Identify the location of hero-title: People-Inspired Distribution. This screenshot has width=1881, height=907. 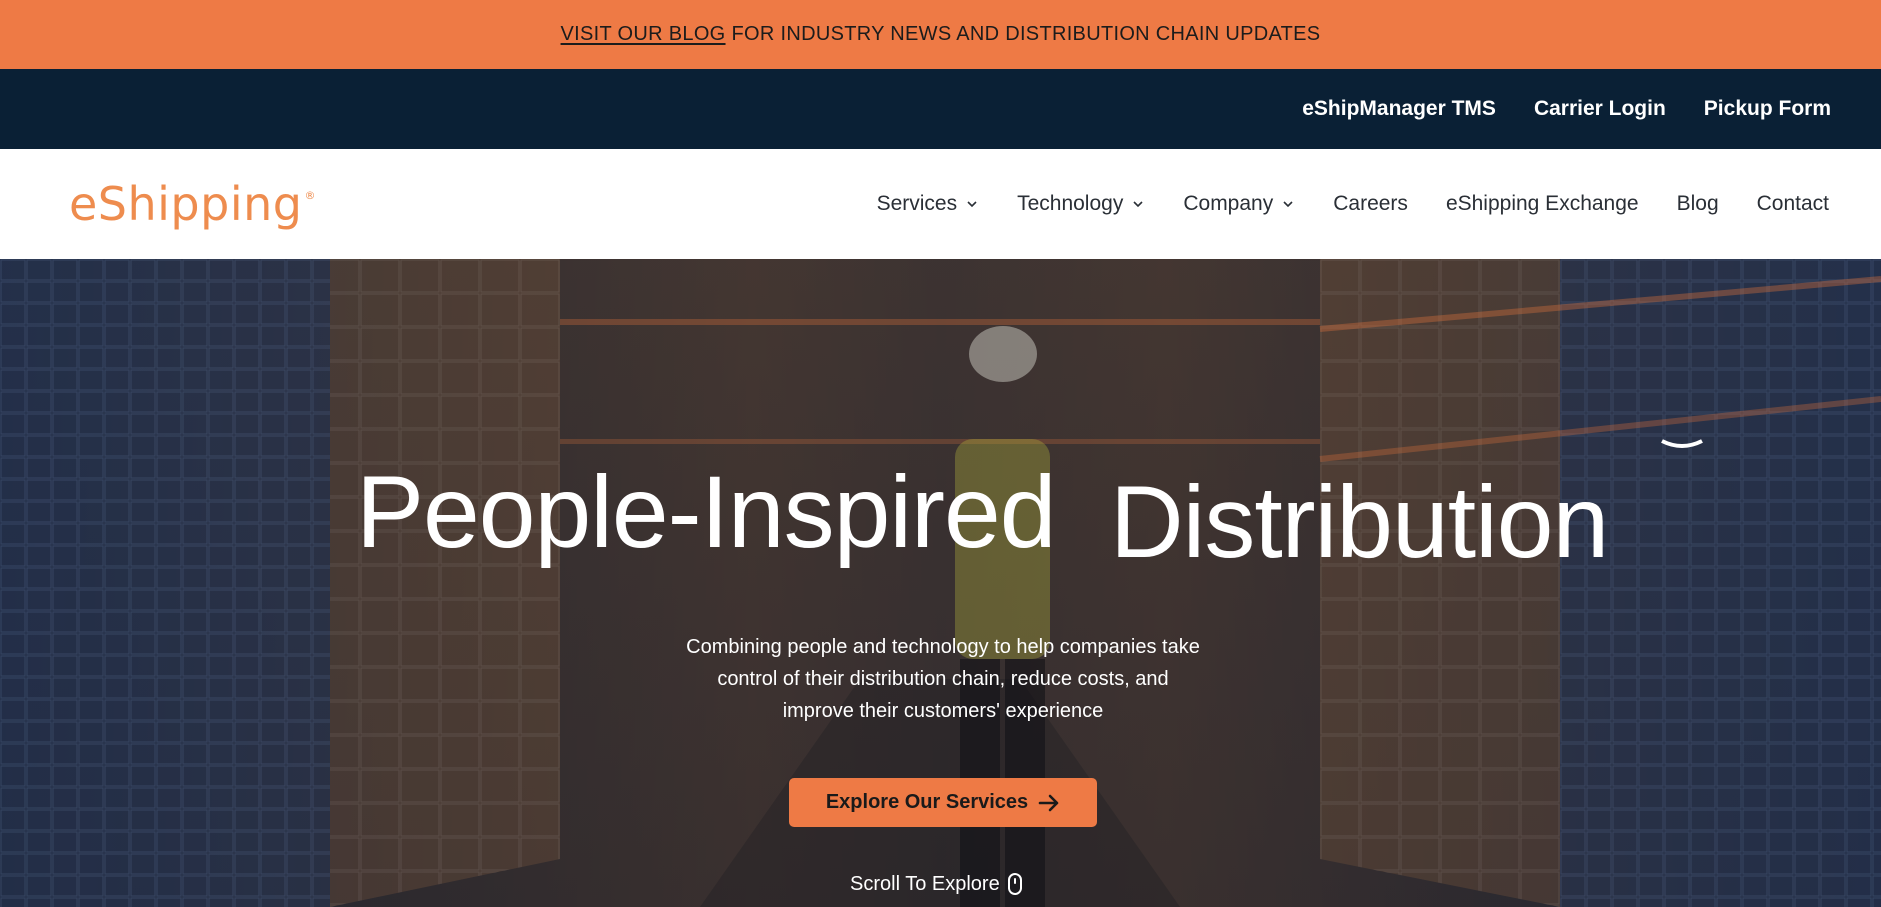
(940, 516).